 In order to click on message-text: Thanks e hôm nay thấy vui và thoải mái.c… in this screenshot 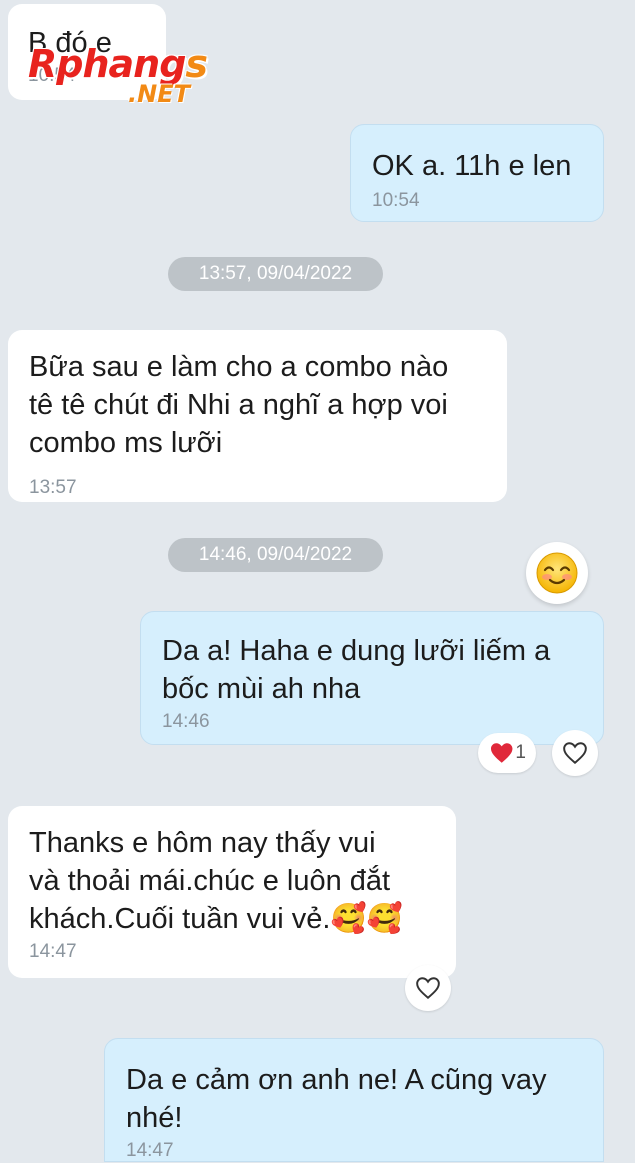, I will do `click(216, 881)`.